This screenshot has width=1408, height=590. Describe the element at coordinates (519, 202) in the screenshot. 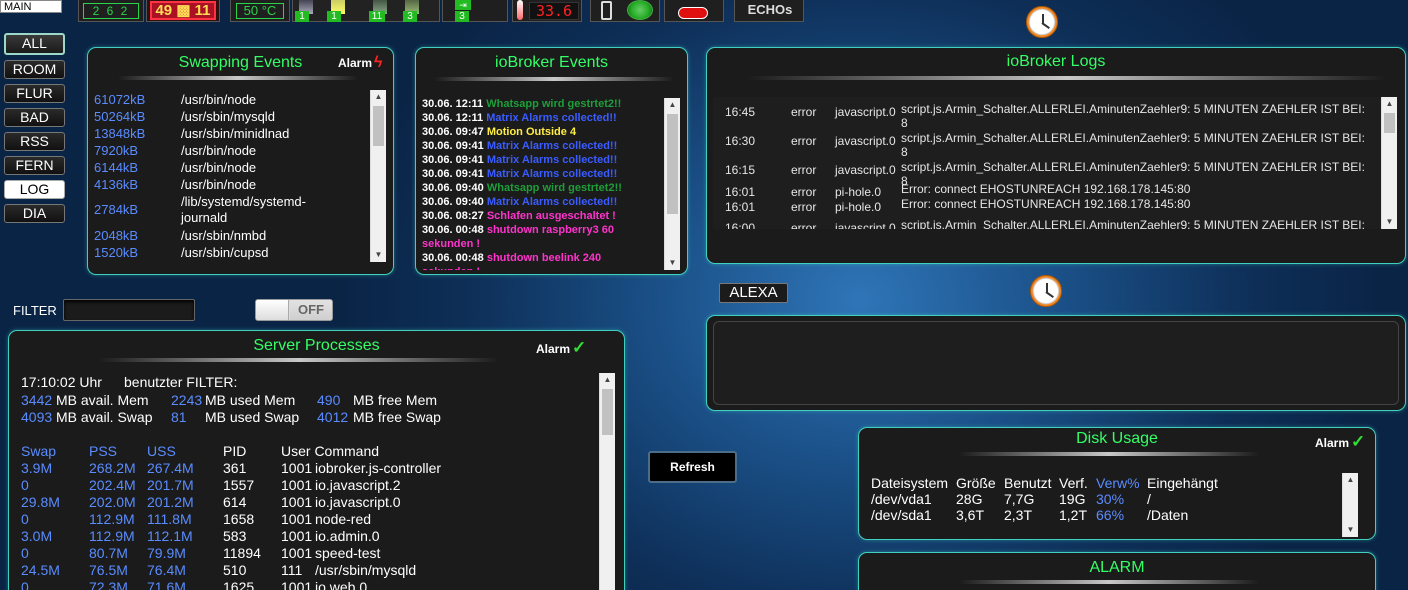

I see `list-item: 30.06. 09:40 Matrix Alarms collected!!` at that location.